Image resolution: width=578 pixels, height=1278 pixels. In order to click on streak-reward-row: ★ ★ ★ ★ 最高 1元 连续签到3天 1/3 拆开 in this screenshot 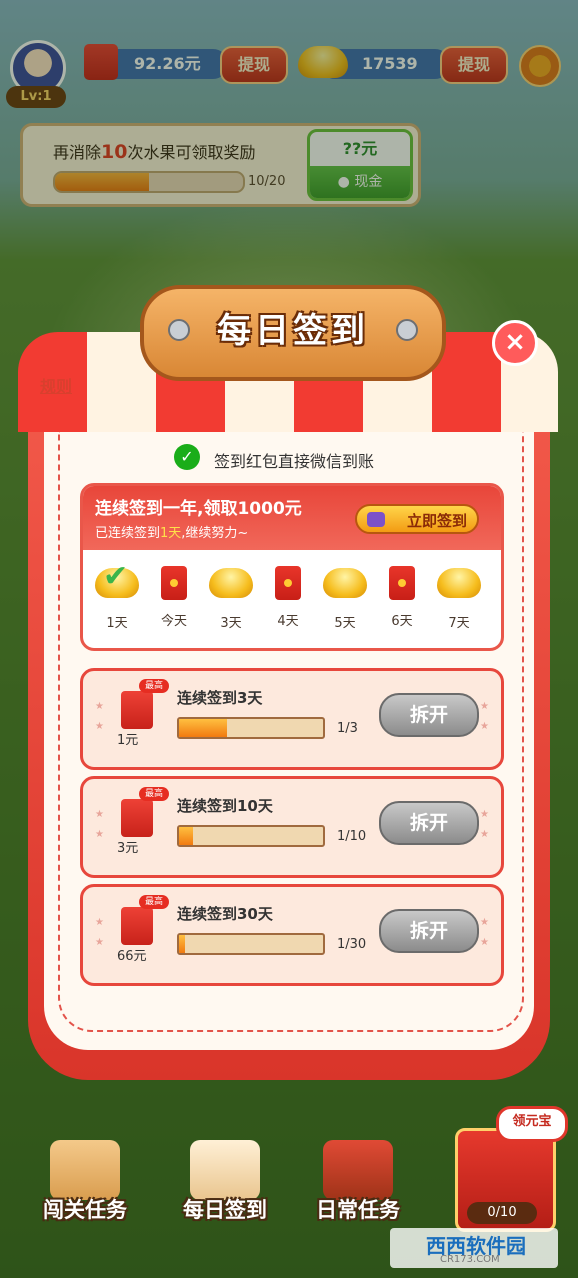, I will do `click(292, 719)`.